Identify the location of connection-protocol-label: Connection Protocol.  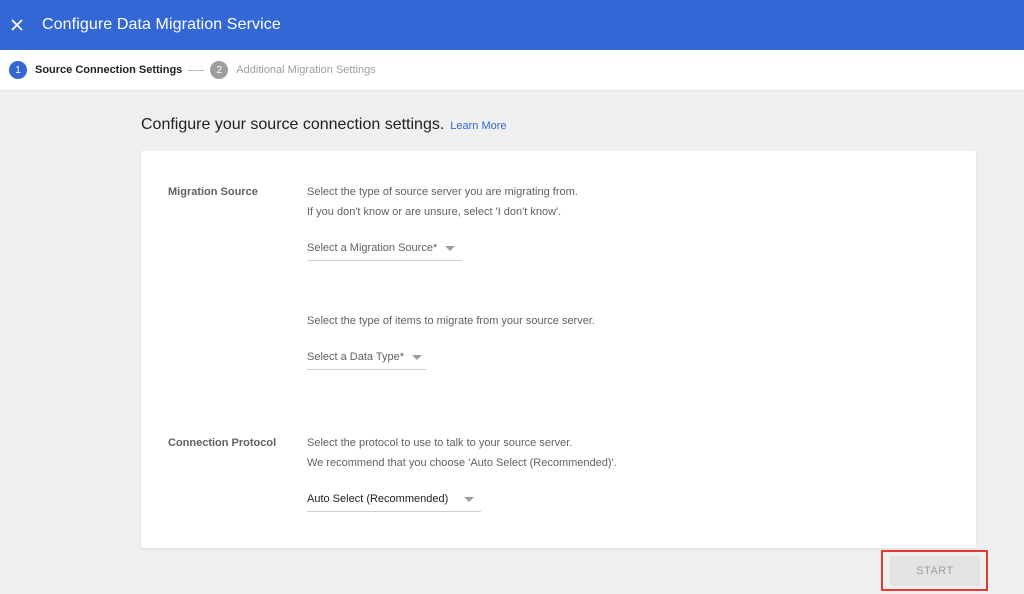
(222, 443).